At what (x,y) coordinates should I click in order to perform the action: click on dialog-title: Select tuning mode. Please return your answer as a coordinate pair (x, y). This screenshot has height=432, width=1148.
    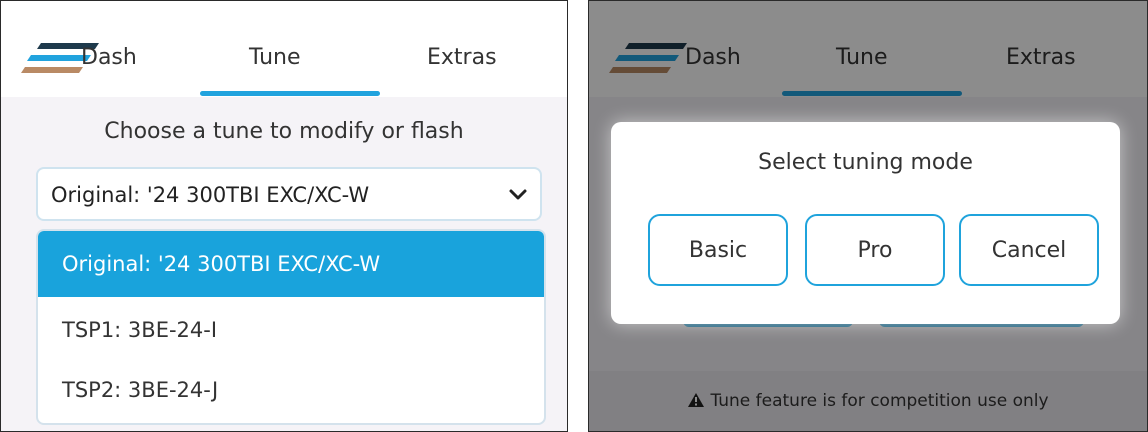
    Looking at the image, I should click on (865, 162).